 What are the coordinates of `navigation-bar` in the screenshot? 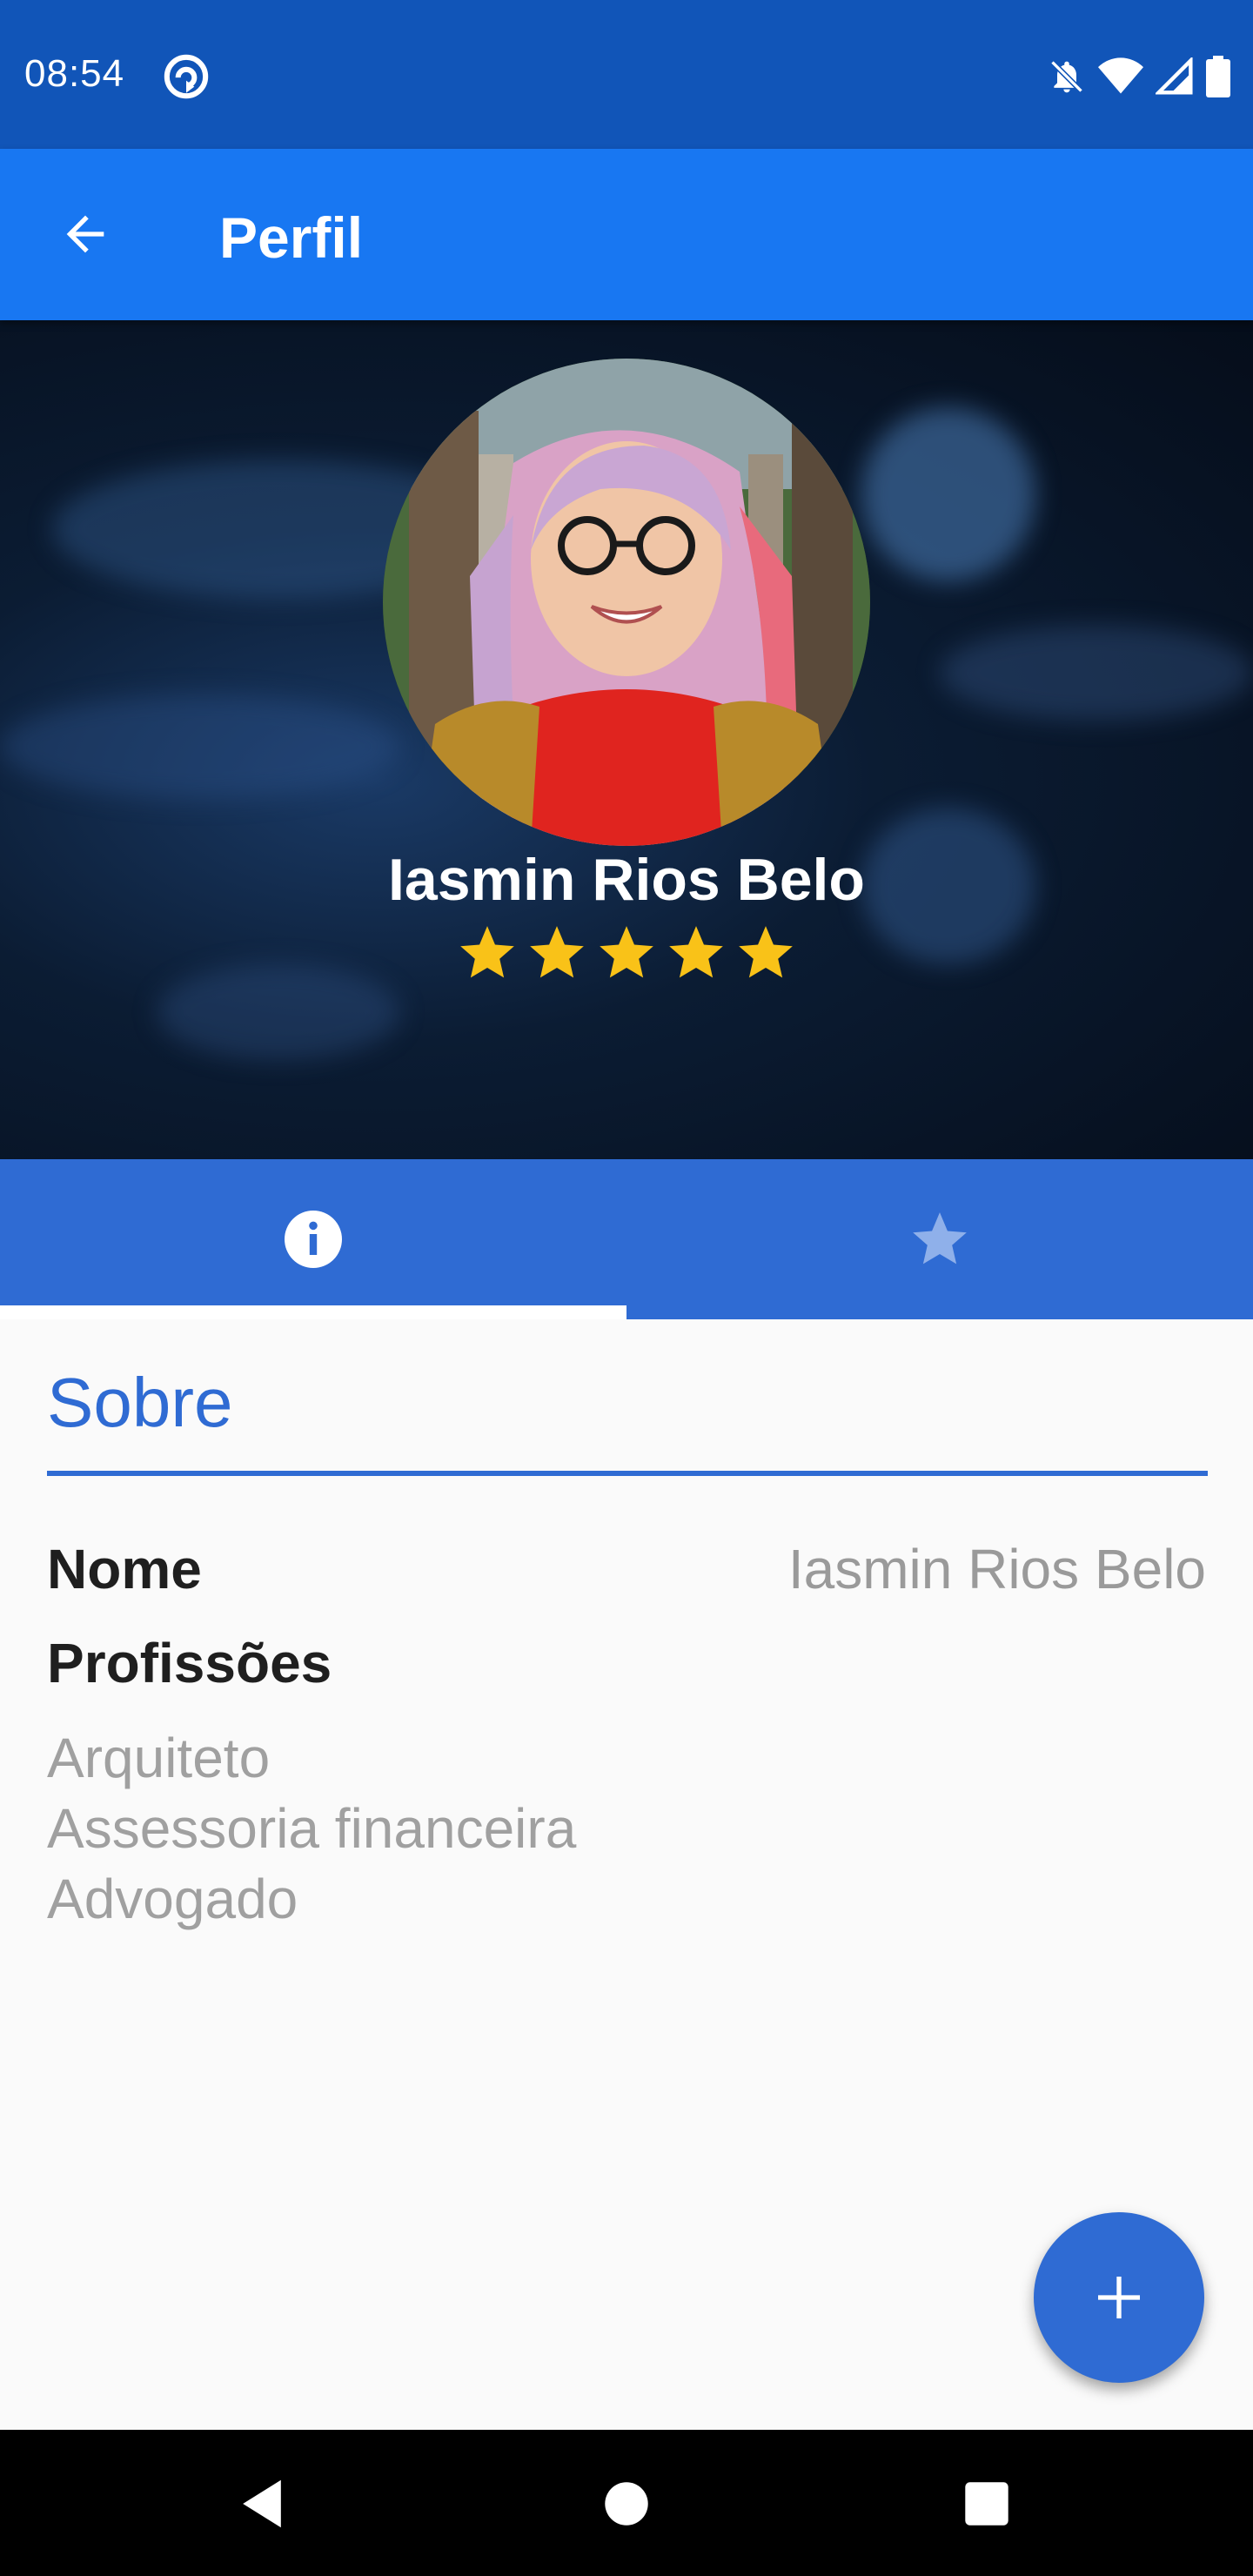 It's located at (626, 2503).